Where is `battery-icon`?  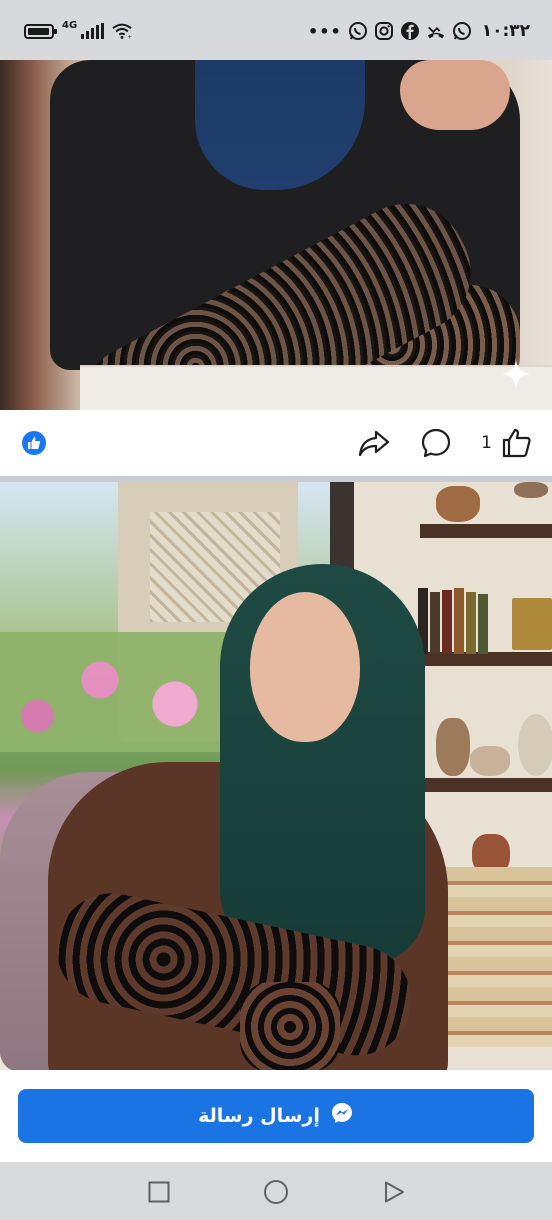 battery-icon is located at coordinates (40, 31).